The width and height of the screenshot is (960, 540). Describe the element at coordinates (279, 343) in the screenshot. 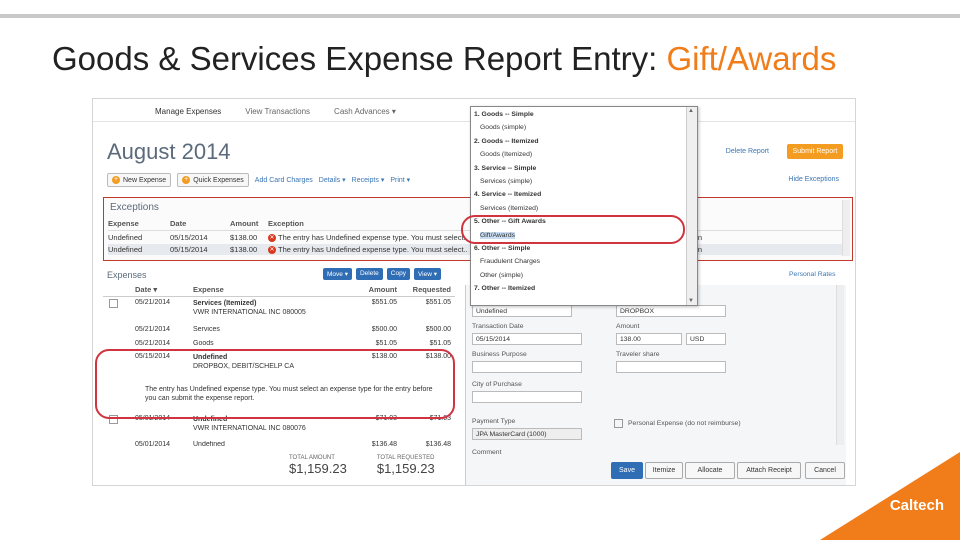

I see `expense-row: 05/21/2014 Goods $51.05 $51.05` at that location.